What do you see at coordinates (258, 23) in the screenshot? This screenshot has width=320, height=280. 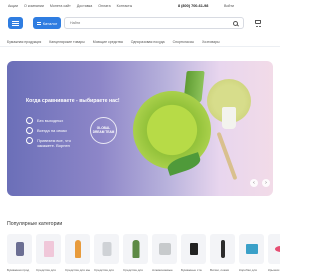 I see `cart-icon` at bounding box center [258, 23].